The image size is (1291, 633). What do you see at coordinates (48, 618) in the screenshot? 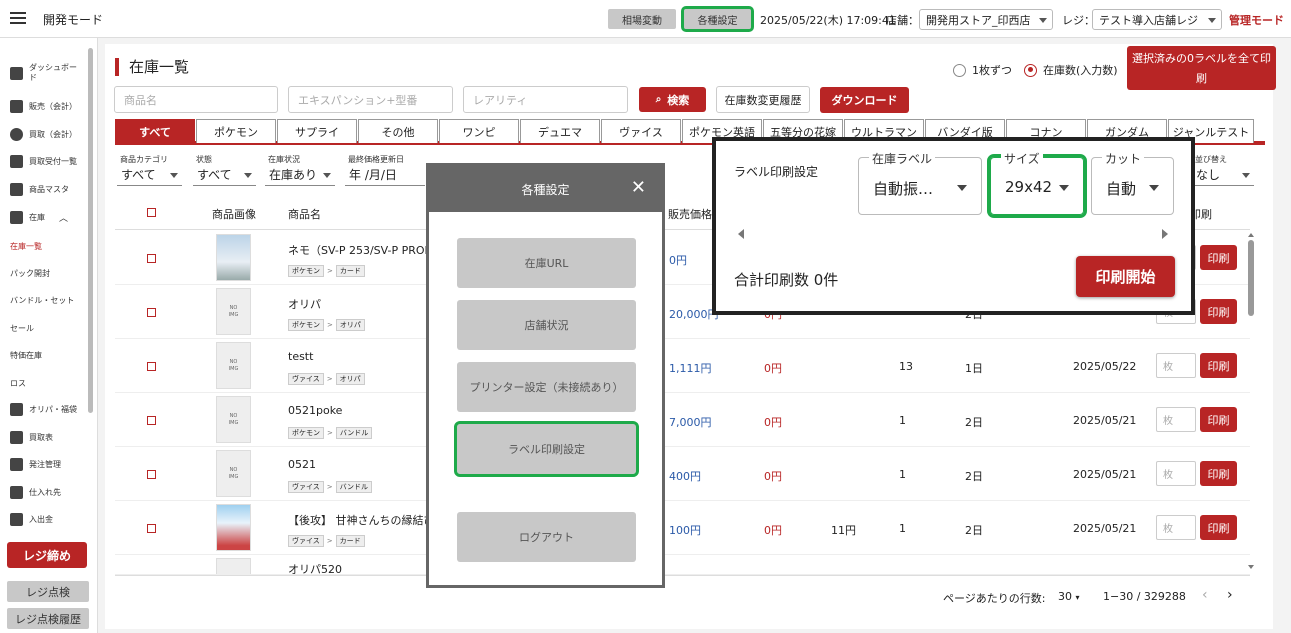
I see `register-check-history-button: レジ点検履歴` at bounding box center [48, 618].